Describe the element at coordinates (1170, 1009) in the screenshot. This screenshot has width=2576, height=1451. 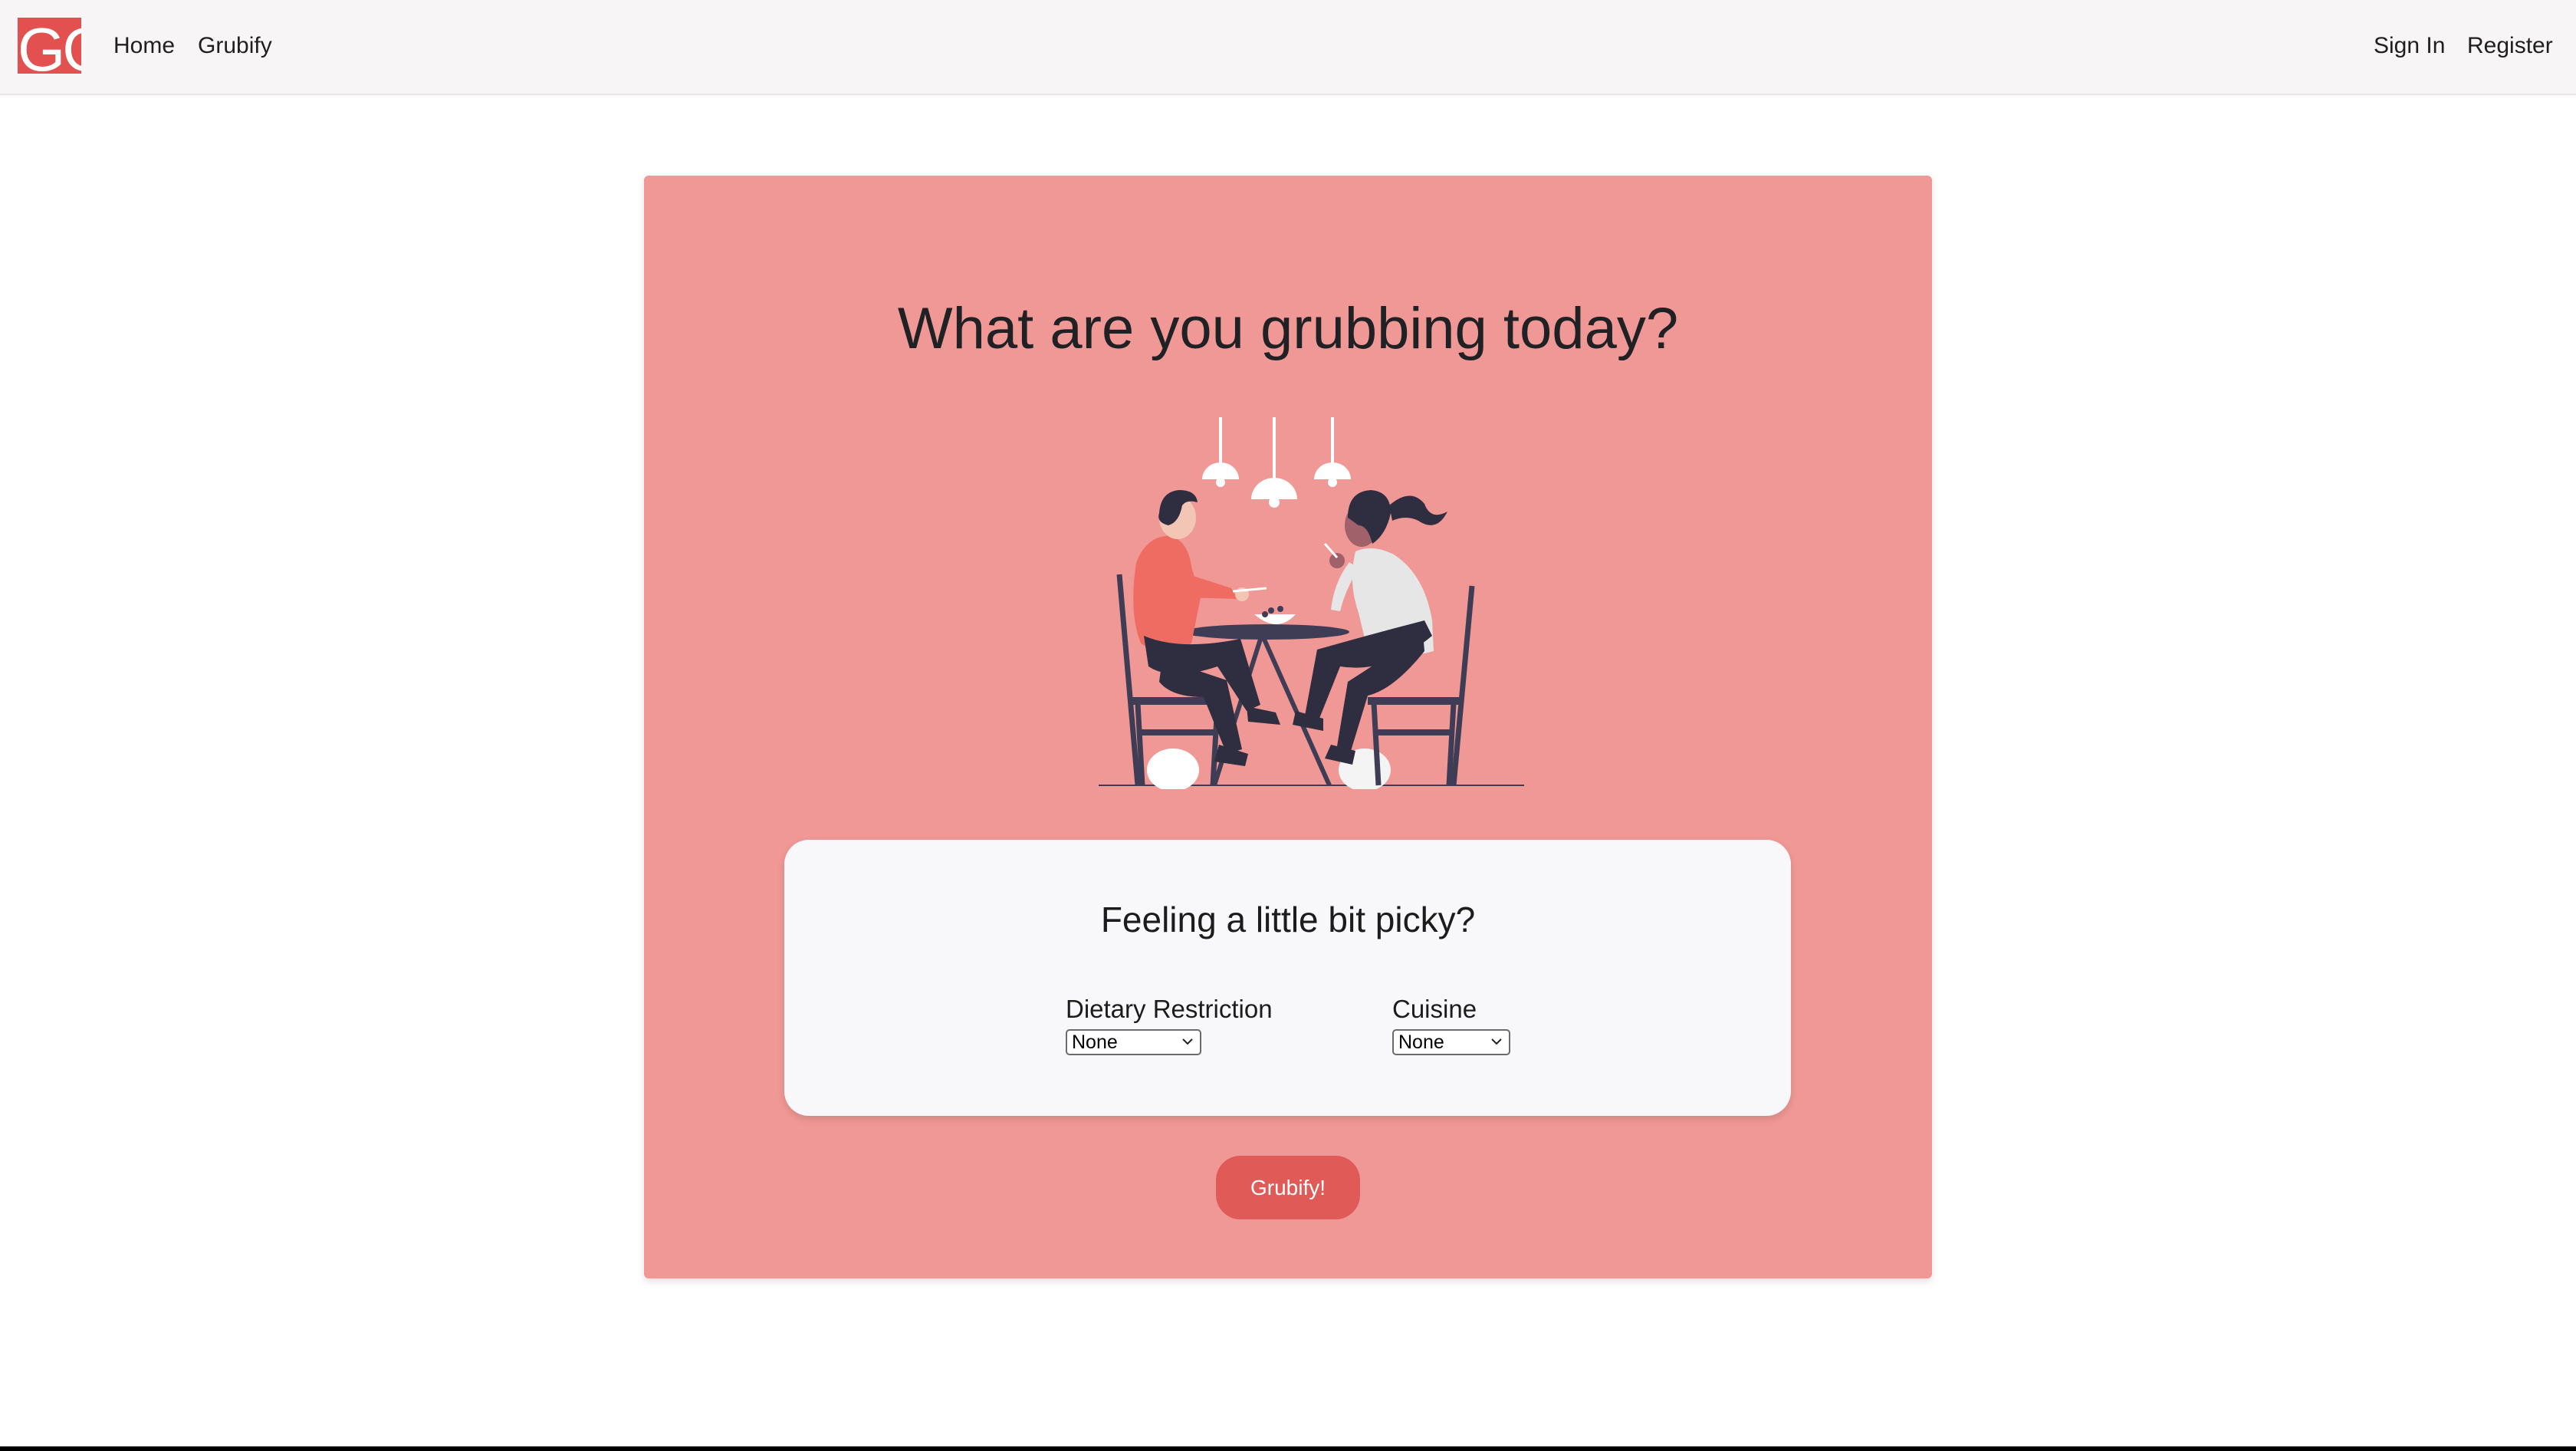
I see `dietary-restriction-label: Dietary Restriction` at that location.